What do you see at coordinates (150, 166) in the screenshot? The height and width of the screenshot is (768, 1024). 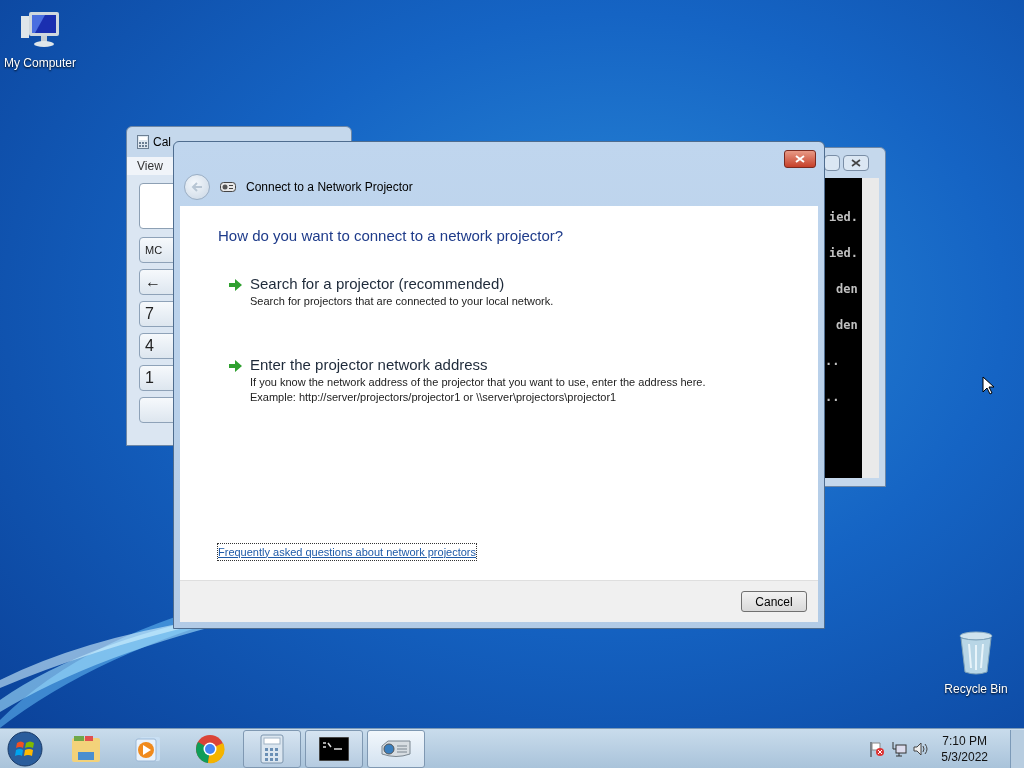 I see `menu-item: View` at bounding box center [150, 166].